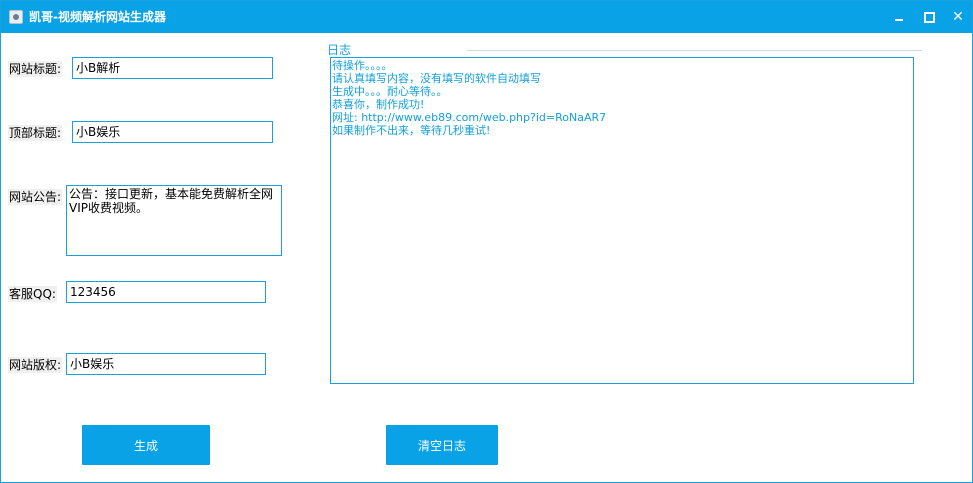  Describe the element at coordinates (486, 17) in the screenshot. I see `title-bar: 凯哥-视频解析网站生成器 ✕` at that location.